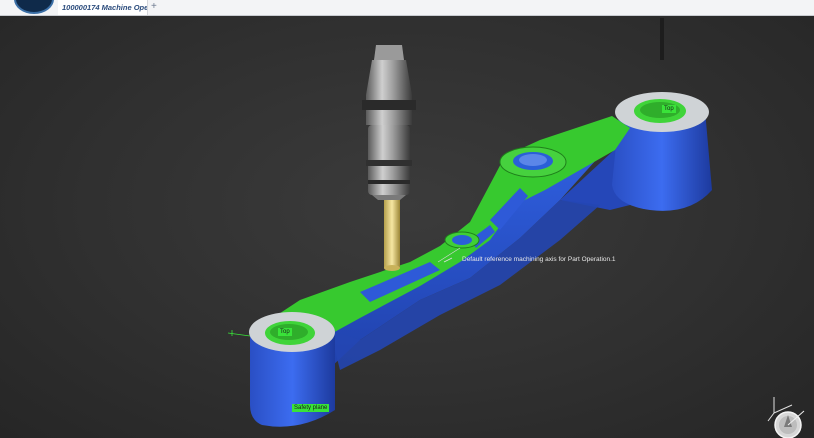  What do you see at coordinates (103, 7) in the screenshot?
I see `tab-machine-operation: 100000174 Machine Operat` at bounding box center [103, 7].